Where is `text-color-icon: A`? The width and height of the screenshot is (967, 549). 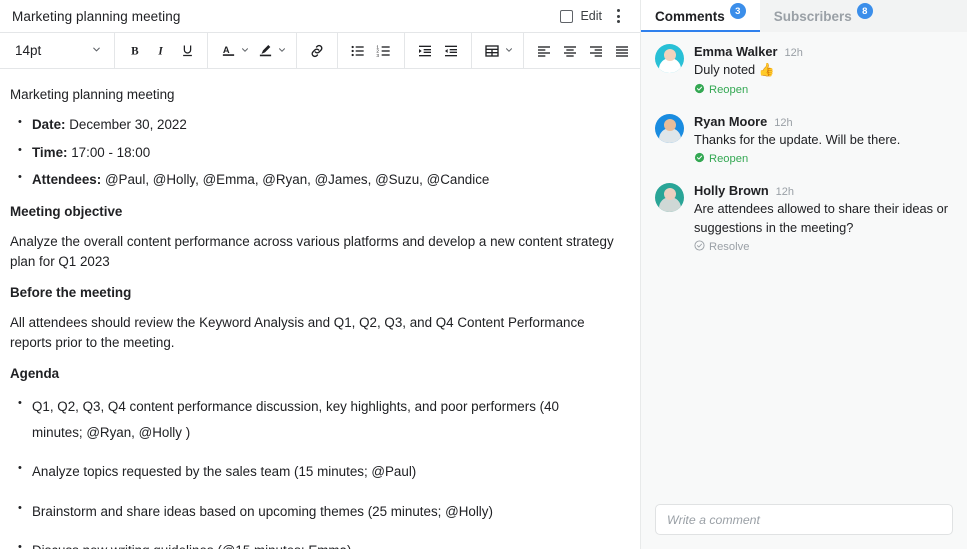
text-color-icon: A is located at coordinates (228, 51).